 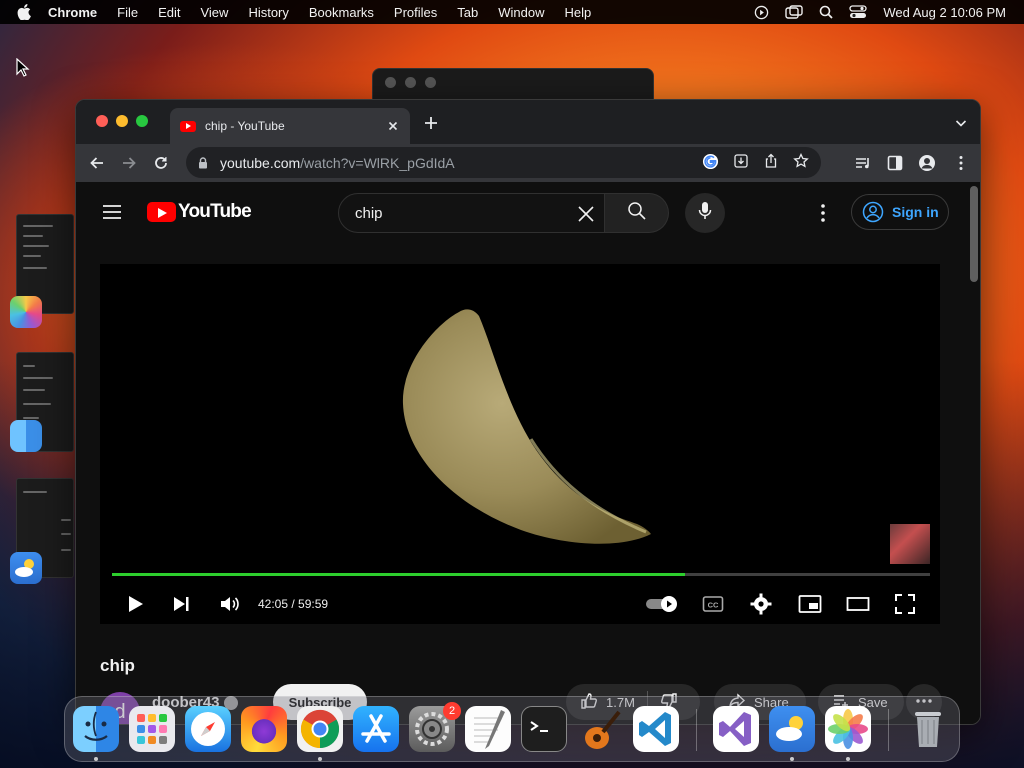 I want to click on firefox-icon, so click(x=264, y=729).